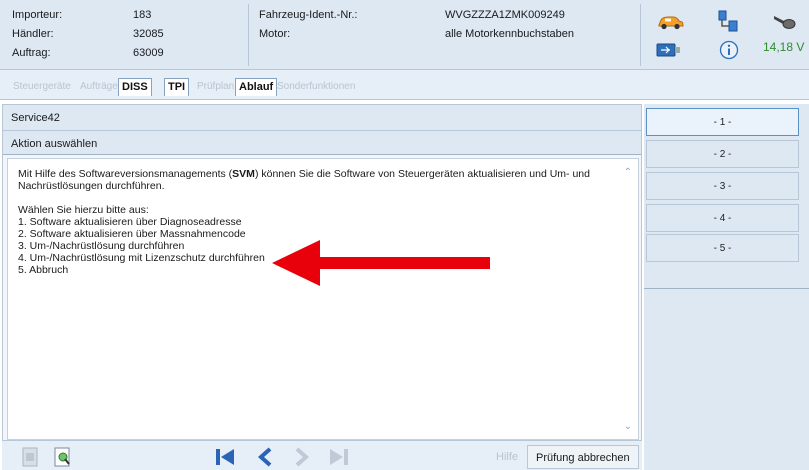  What do you see at coordinates (316, 87) in the screenshot?
I see `tab-sonderfunktionen: Sonderfunktionen` at bounding box center [316, 87].